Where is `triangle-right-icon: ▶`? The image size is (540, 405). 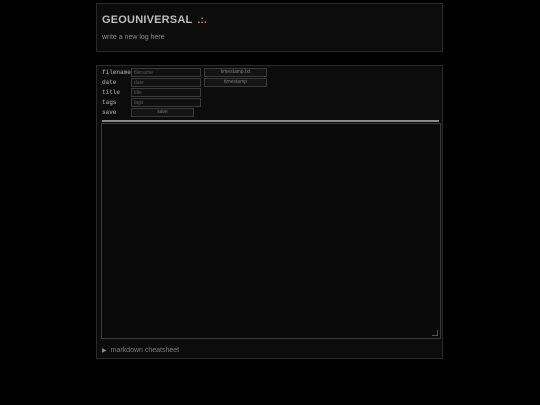
triangle-right-icon: ▶ is located at coordinates (104, 351).